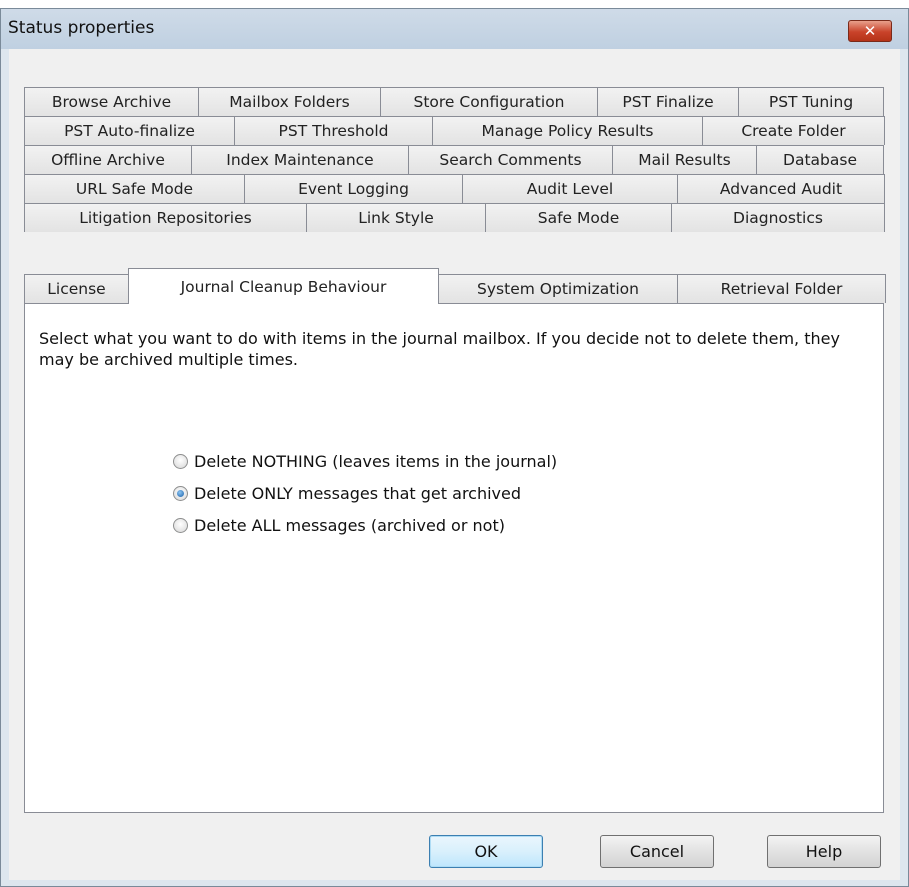  What do you see at coordinates (778, 217) in the screenshot?
I see `tab-diagnostics: Diagnostics` at bounding box center [778, 217].